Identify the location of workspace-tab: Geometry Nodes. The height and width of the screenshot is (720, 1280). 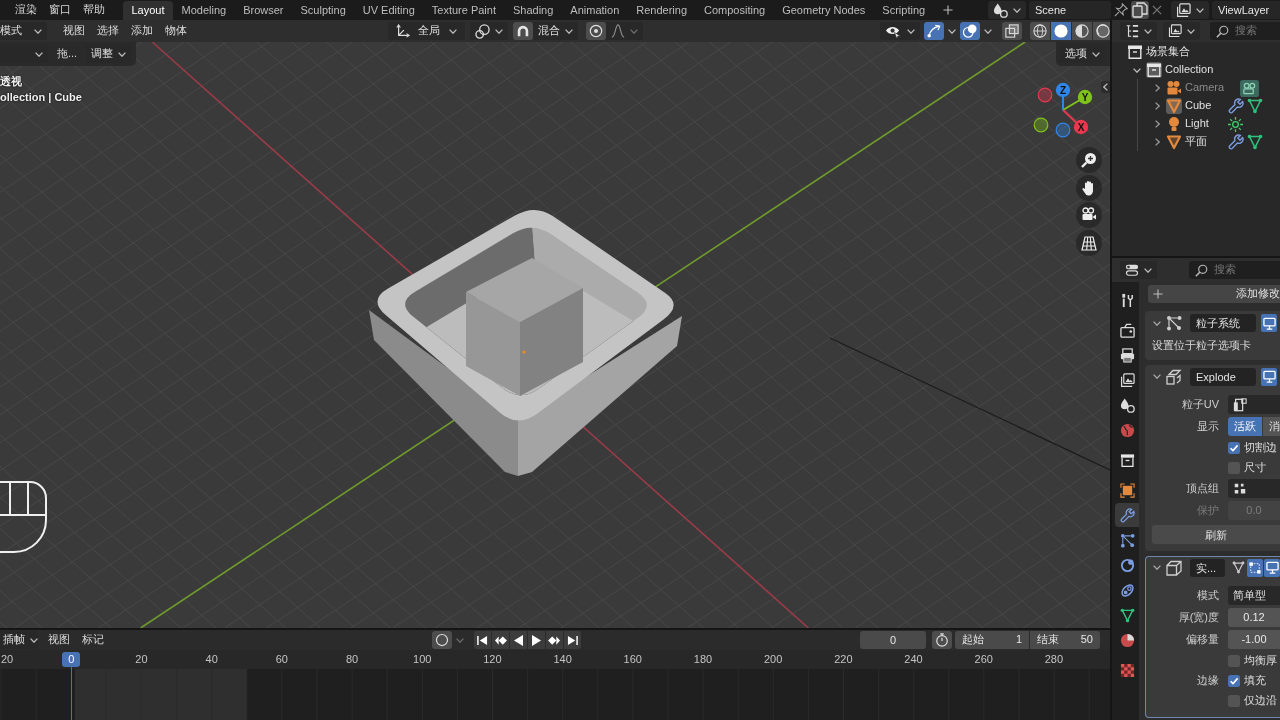
(823, 10).